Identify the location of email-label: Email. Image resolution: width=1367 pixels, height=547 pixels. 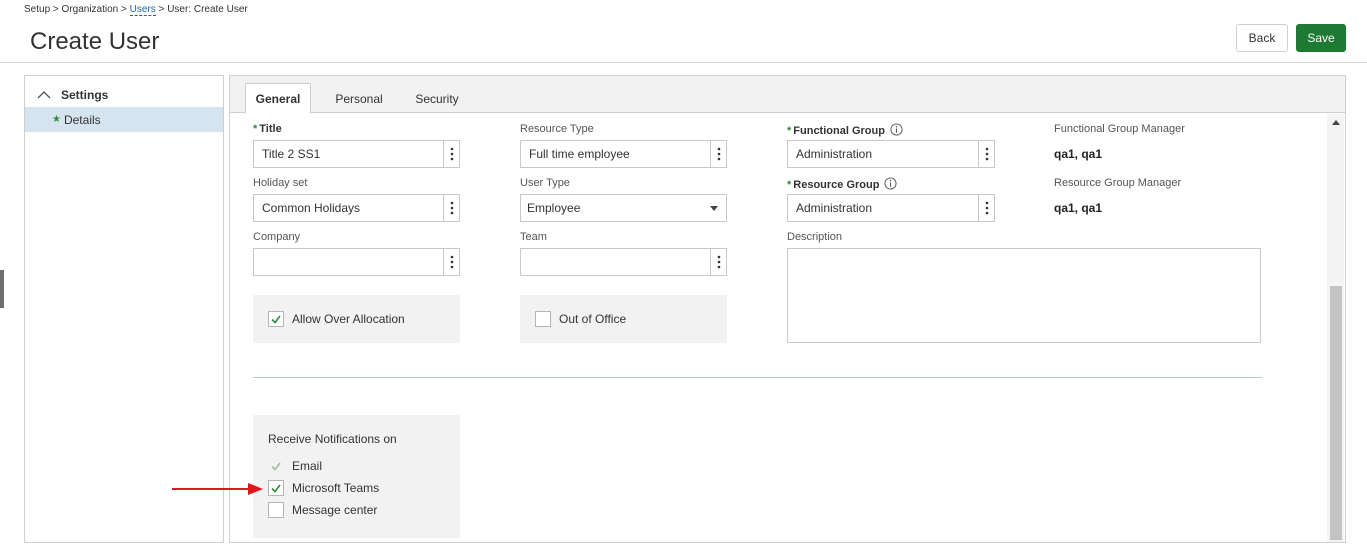
(307, 466).